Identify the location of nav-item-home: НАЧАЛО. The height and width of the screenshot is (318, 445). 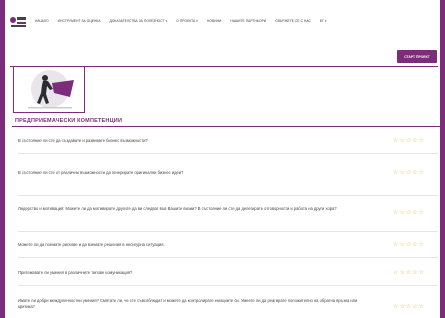
(42, 21).